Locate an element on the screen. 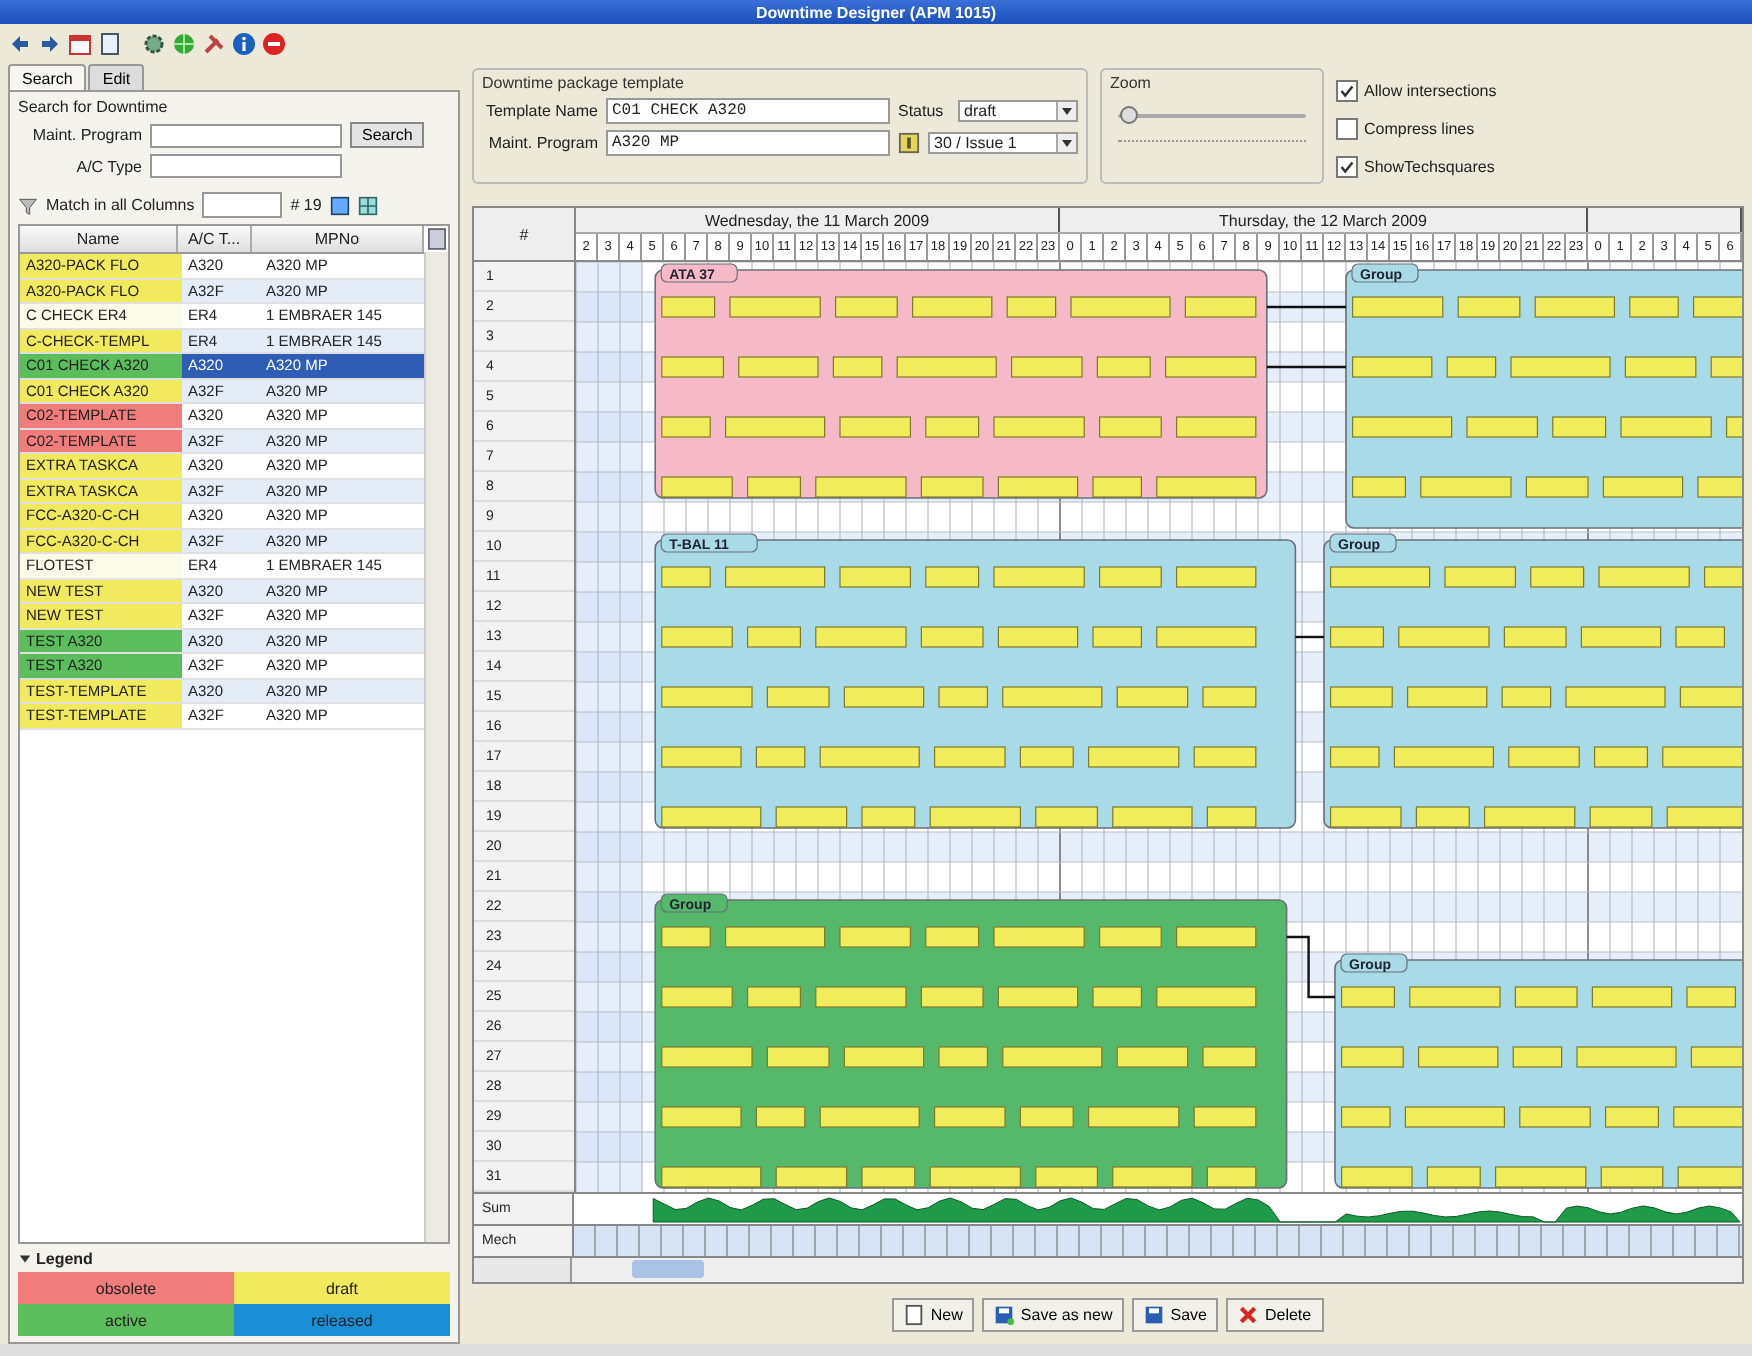 The width and height of the screenshot is (1752, 1356). scrollbar is located at coordinates (436, 747).